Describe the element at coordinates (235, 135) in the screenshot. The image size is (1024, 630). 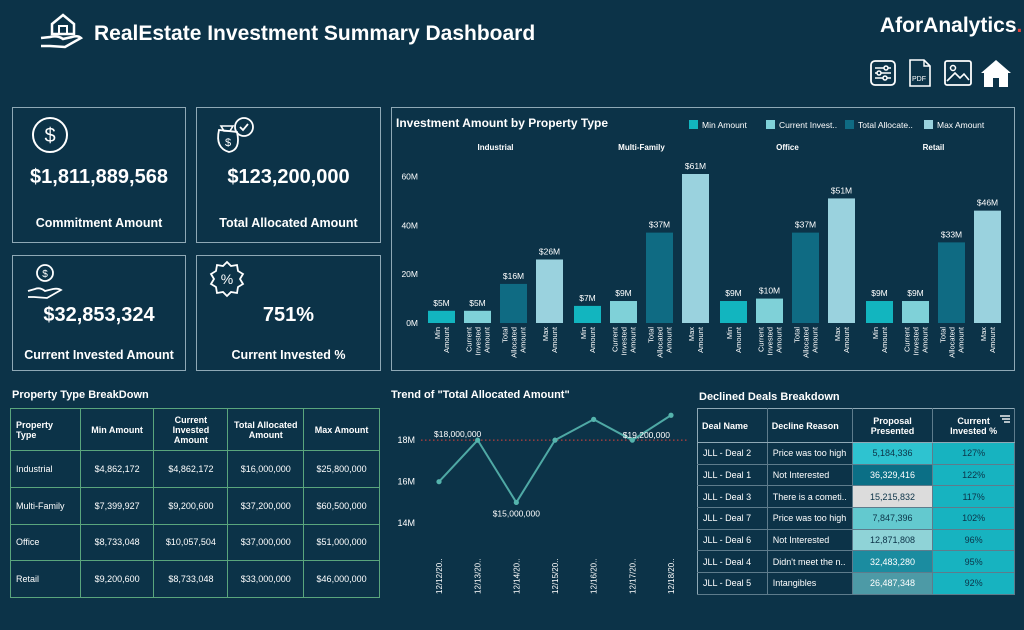
I see `money-bag-icon: $` at that location.